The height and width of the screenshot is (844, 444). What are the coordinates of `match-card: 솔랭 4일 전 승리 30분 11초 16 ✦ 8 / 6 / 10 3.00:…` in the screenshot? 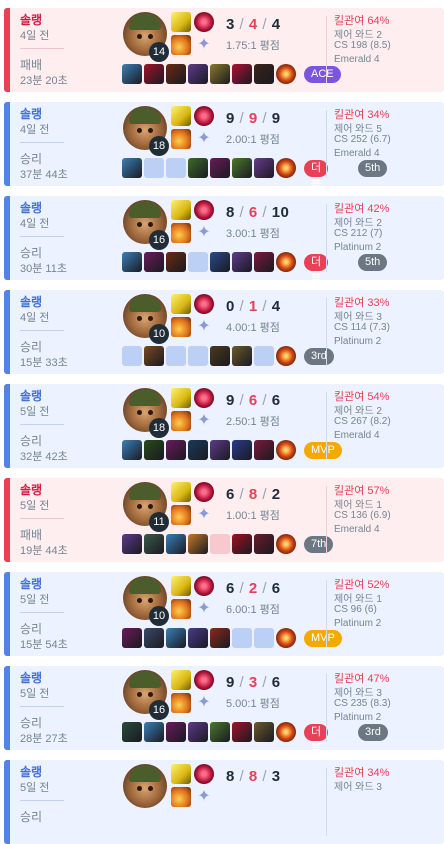 It's located at (224, 238).